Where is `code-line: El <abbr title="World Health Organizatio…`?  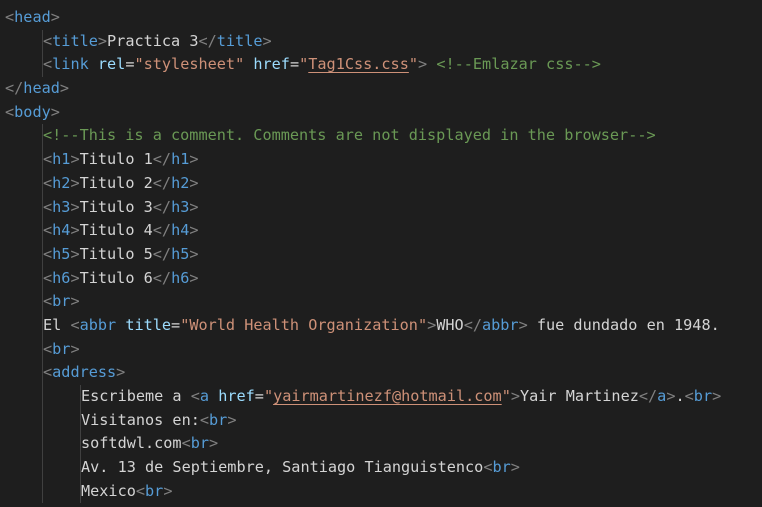
code-line: El <abbr title="World Health Organizatio… is located at coordinates (381, 325).